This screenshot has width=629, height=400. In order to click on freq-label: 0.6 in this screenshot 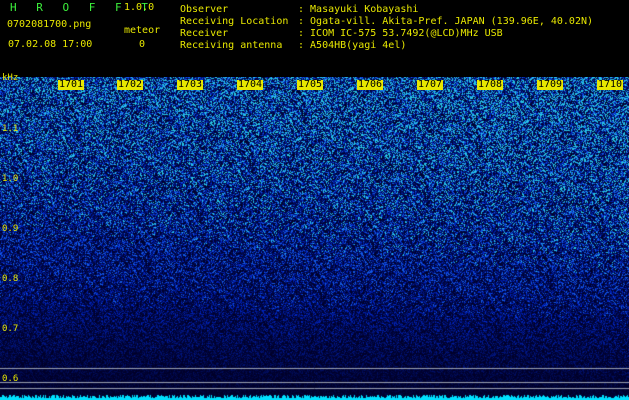, I will do `click(10, 379)`.